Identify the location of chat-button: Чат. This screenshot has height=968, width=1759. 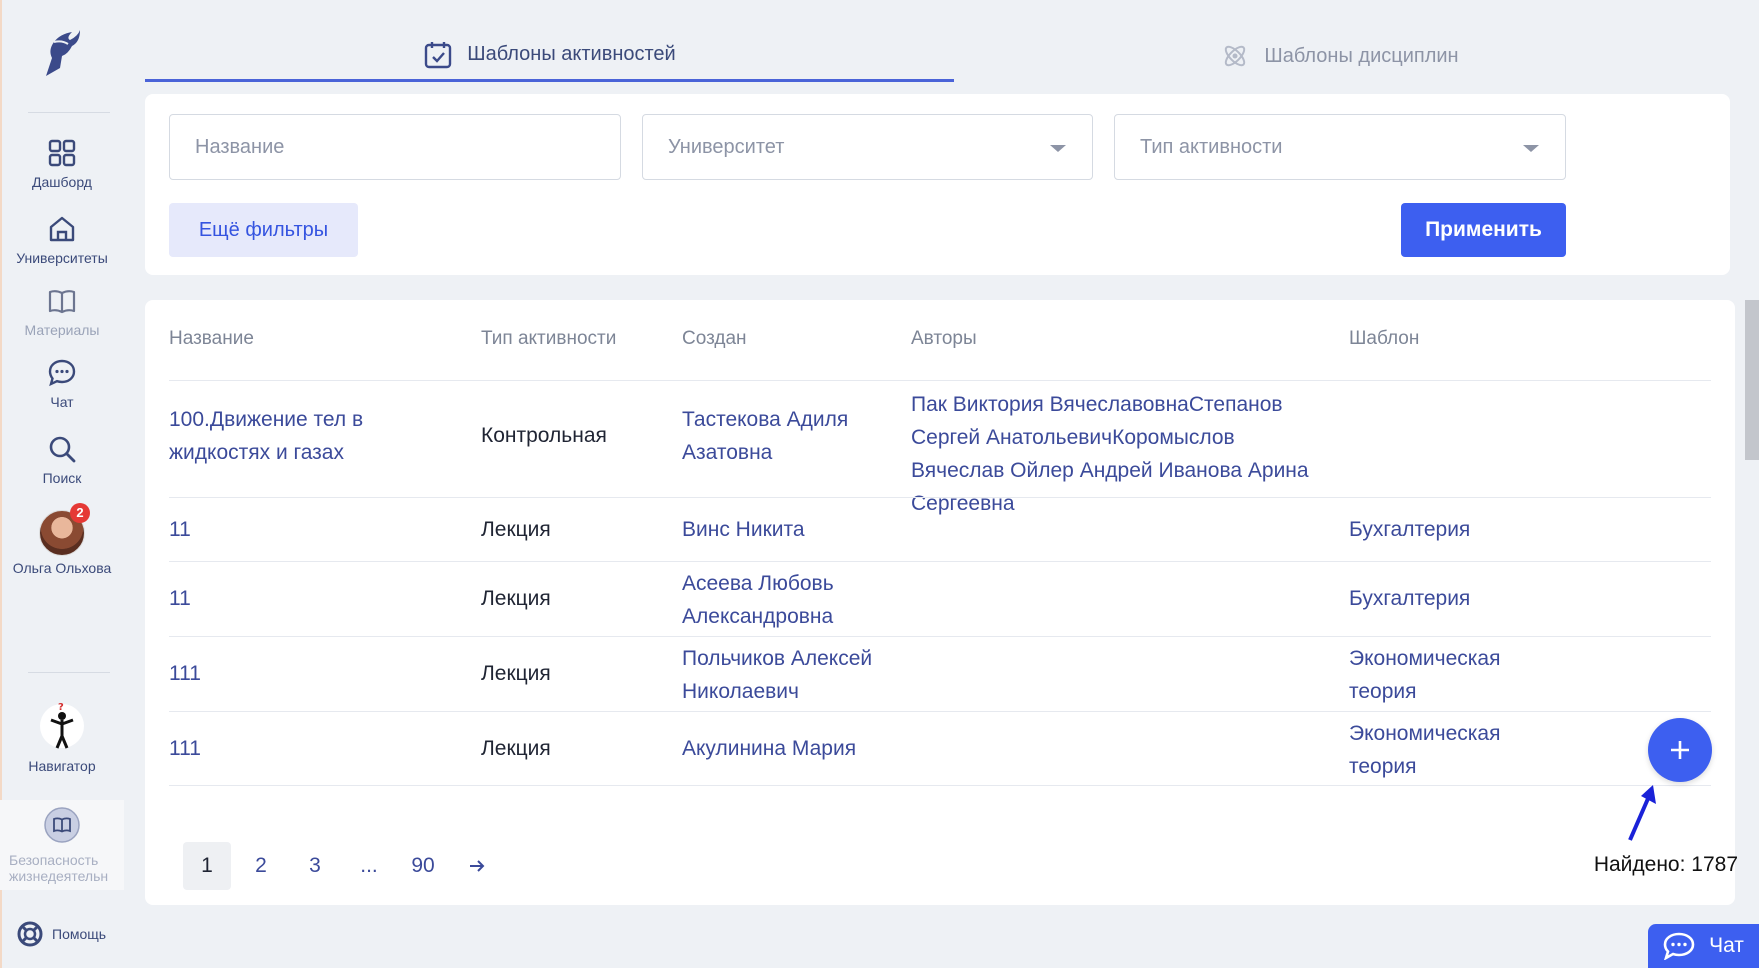
(1703, 946).